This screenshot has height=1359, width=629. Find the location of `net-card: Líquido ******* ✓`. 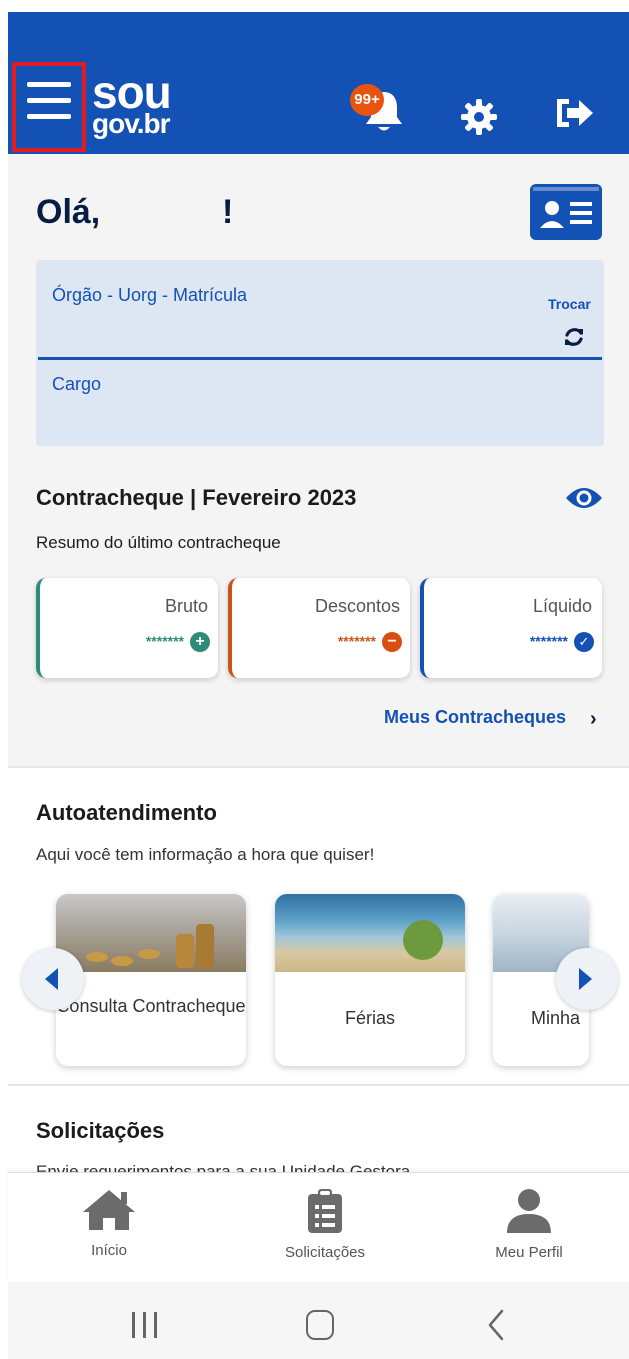

net-card: Líquido ******* ✓ is located at coordinates (511, 628).